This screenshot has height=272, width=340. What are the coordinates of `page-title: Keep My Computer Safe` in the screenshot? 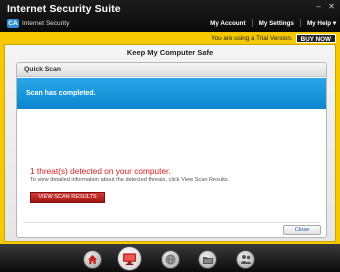 It's located at (170, 52).